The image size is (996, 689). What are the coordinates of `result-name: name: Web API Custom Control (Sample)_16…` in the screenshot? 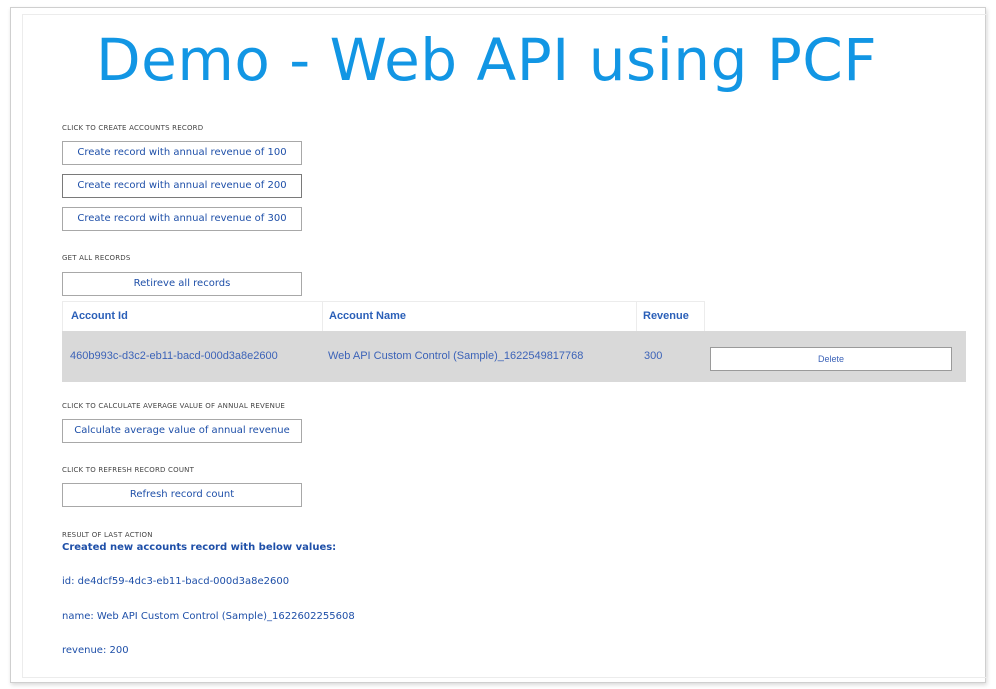 It's located at (208, 616).